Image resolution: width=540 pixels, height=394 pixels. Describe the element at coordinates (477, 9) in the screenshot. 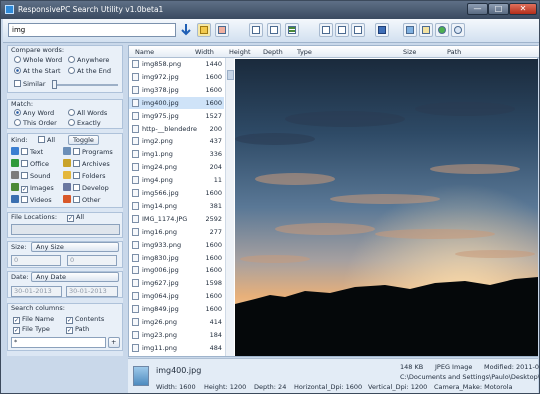

I see `minimize-button: —` at that location.